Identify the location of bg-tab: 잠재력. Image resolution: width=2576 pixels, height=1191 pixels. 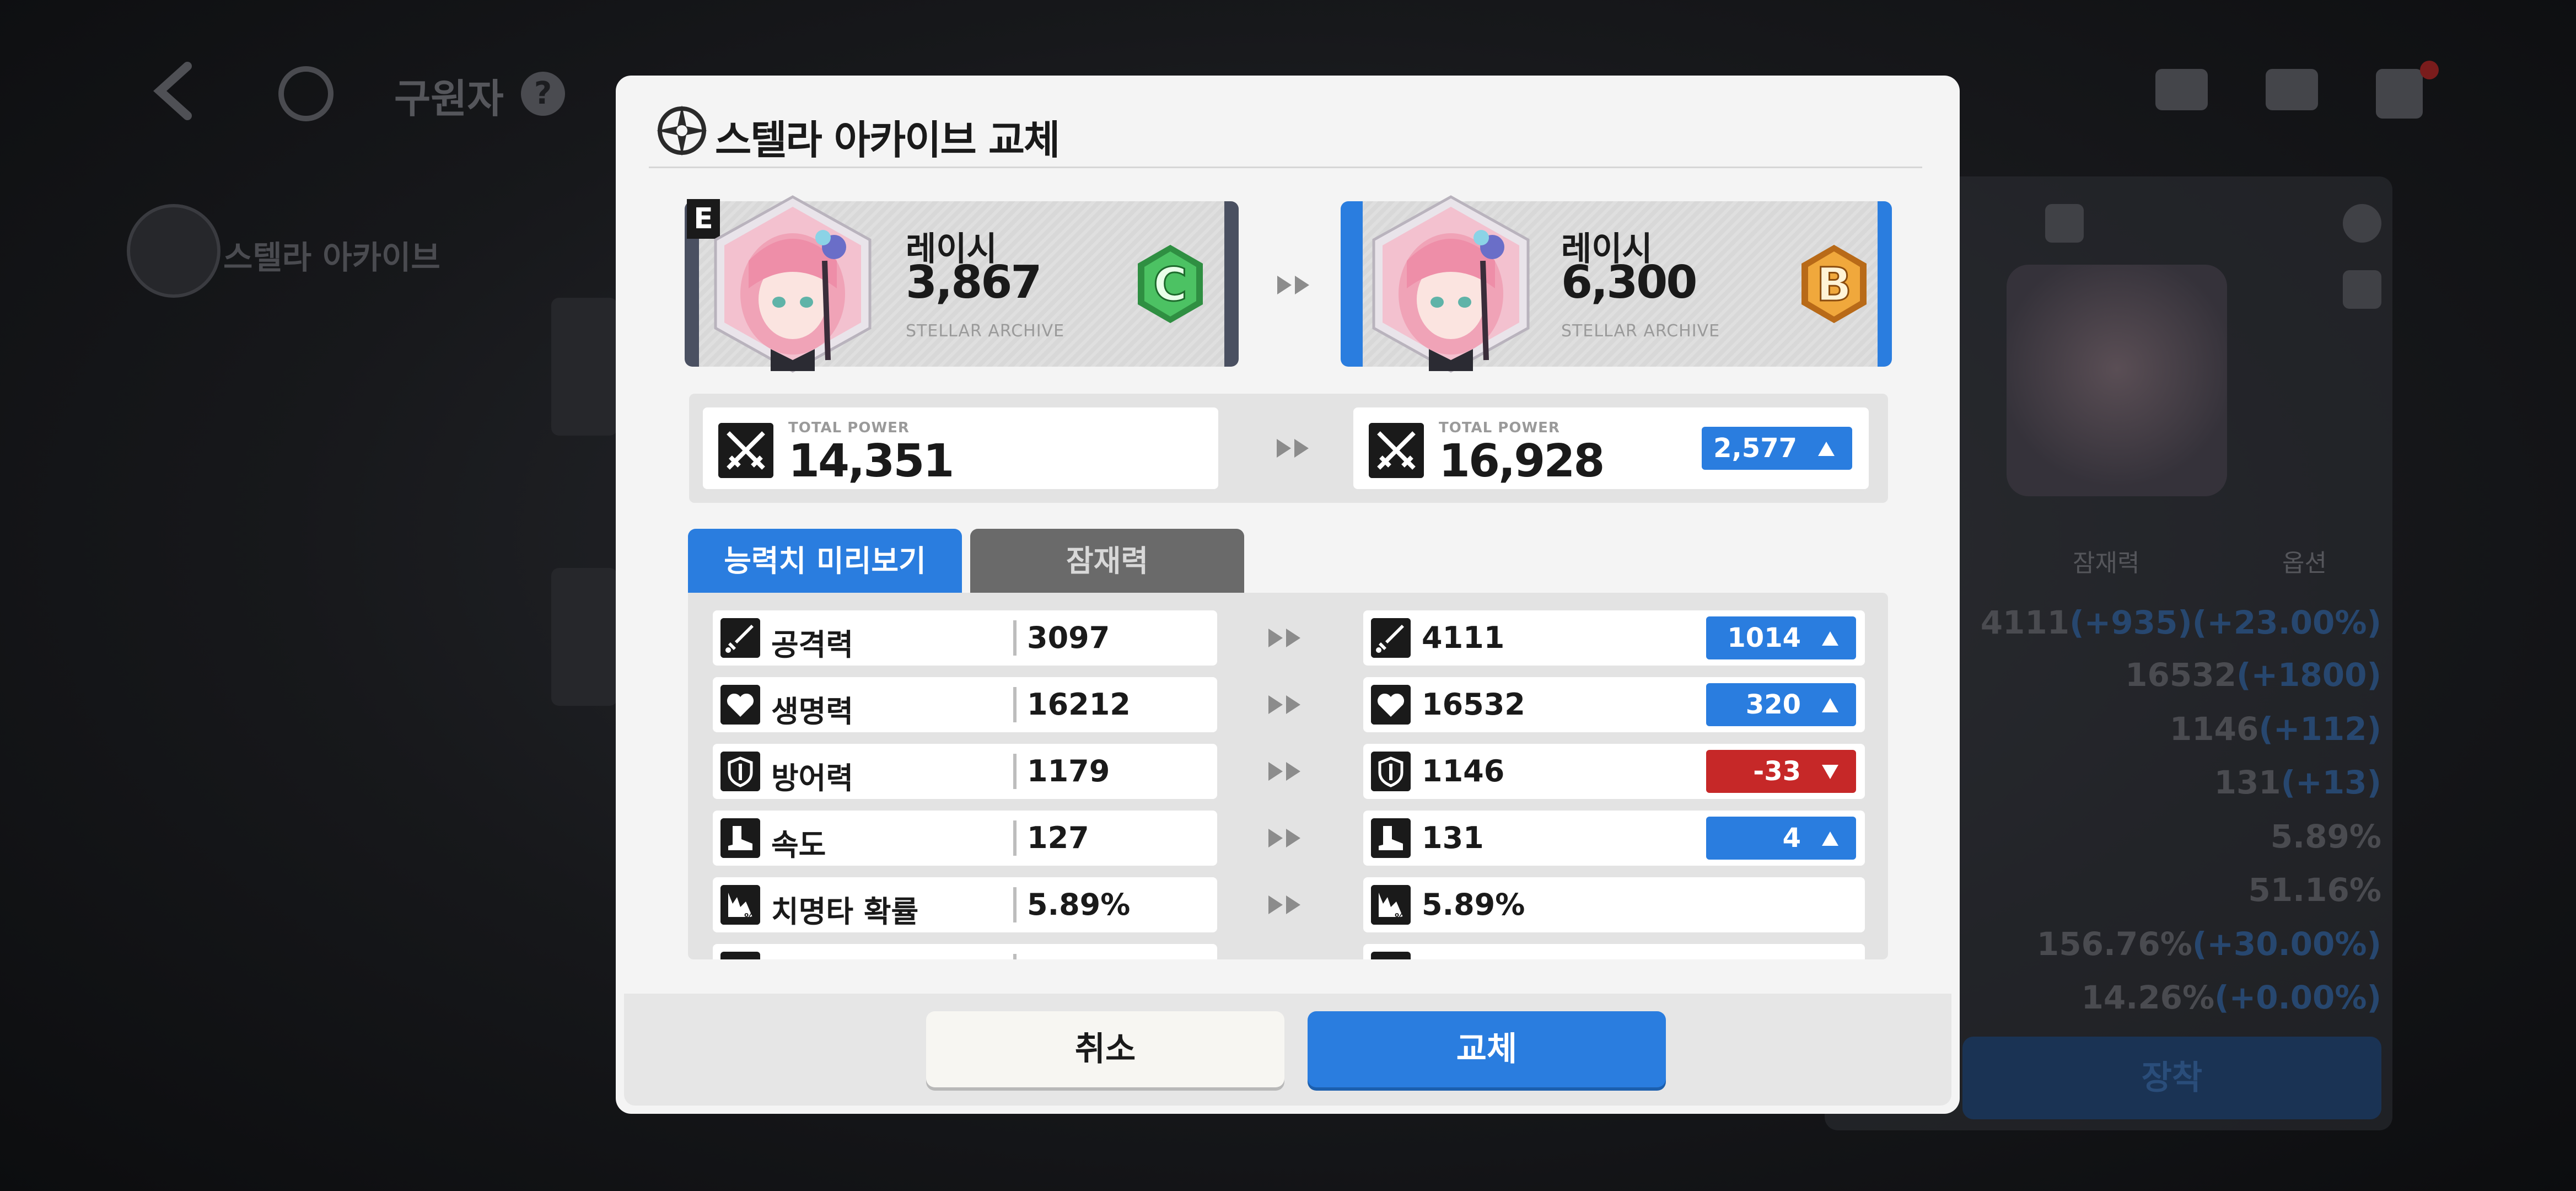
(2106, 563).